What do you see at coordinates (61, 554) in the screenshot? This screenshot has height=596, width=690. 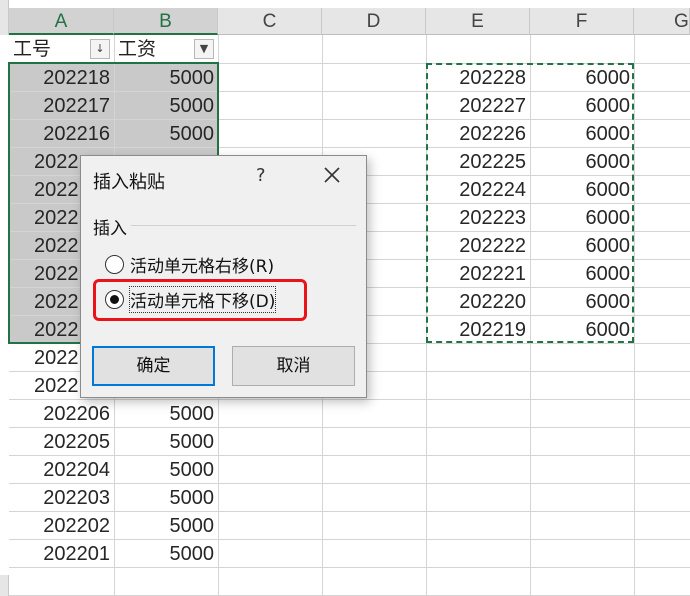 I see `cell-employee-id: 202201` at bounding box center [61, 554].